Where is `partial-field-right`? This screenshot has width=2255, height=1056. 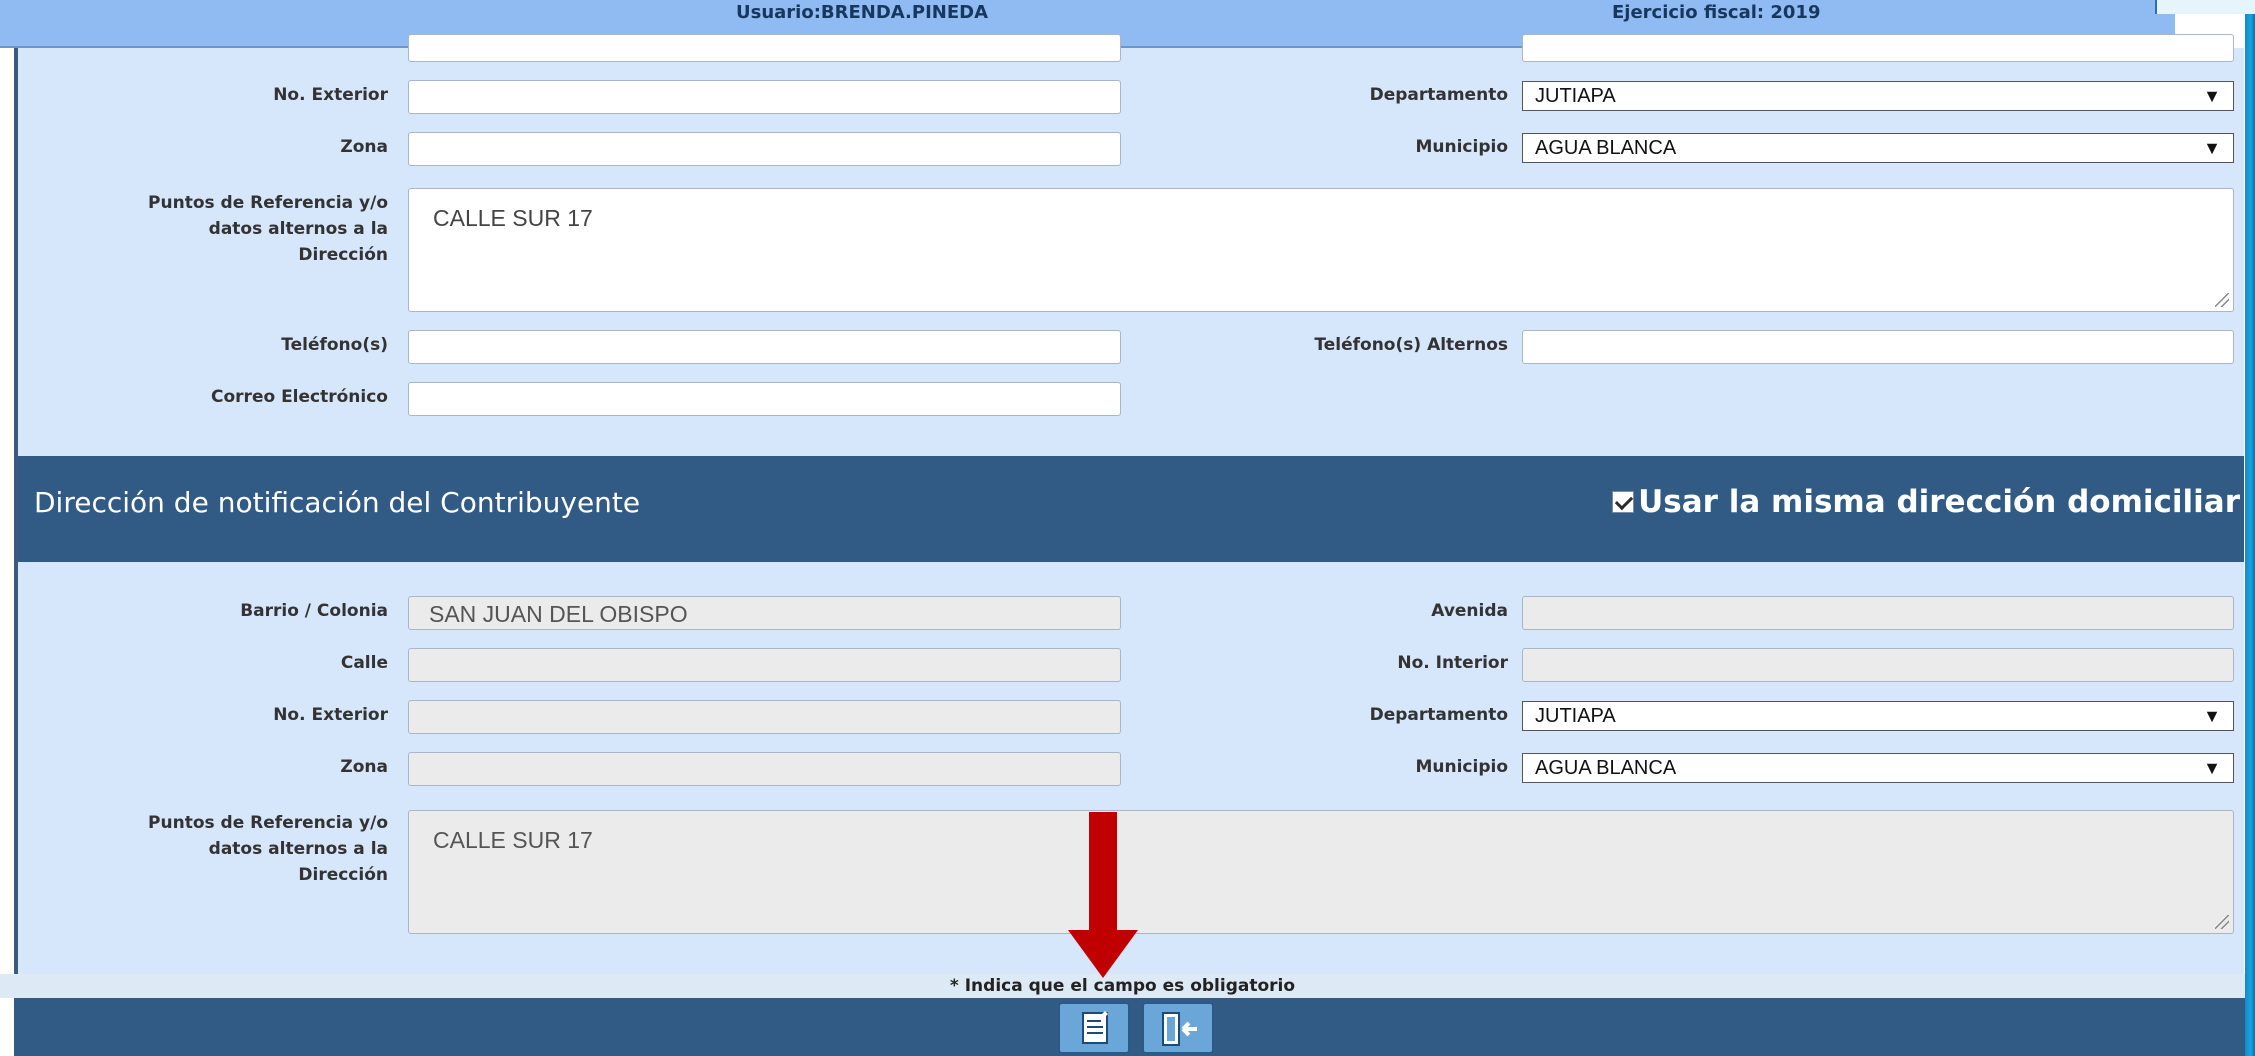 partial-field-right is located at coordinates (1878, 48).